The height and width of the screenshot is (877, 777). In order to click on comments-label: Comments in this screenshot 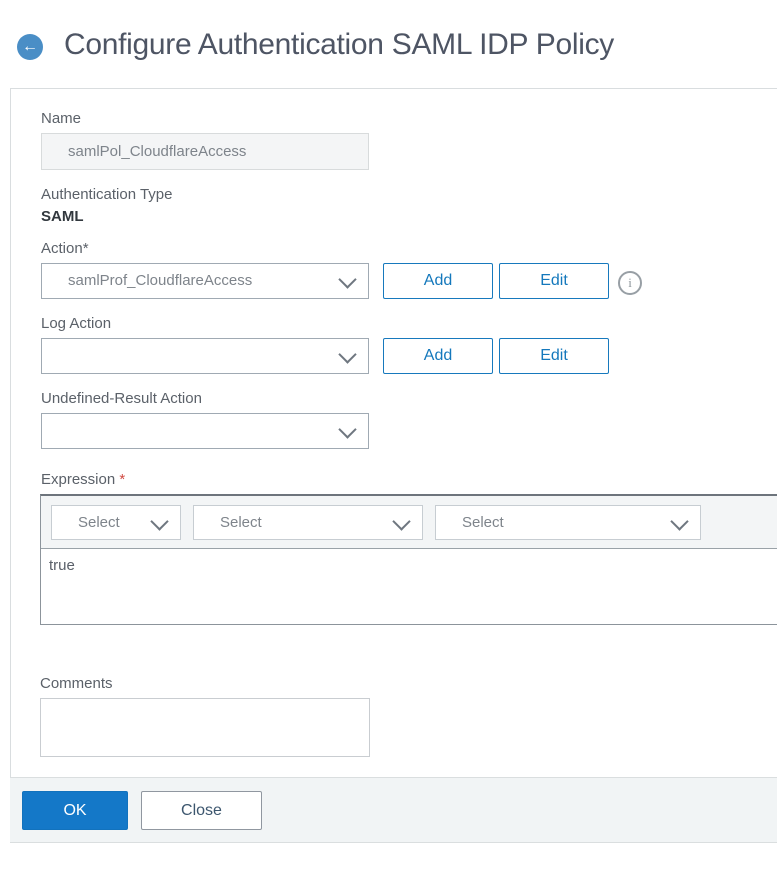, I will do `click(76, 683)`.